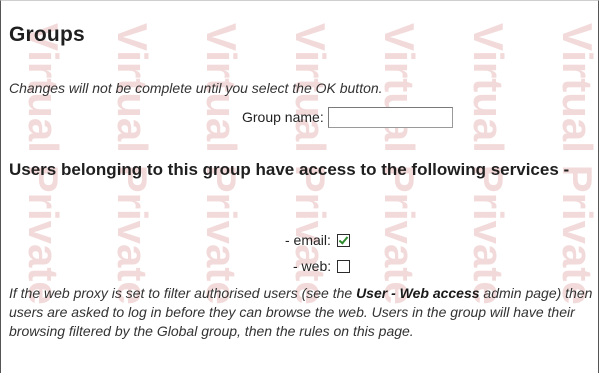 This screenshot has width=601, height=374. What do you see at coordinates (390, 117) in the screenshot?
I see `group-name-input` at bounding box center [390, 117].